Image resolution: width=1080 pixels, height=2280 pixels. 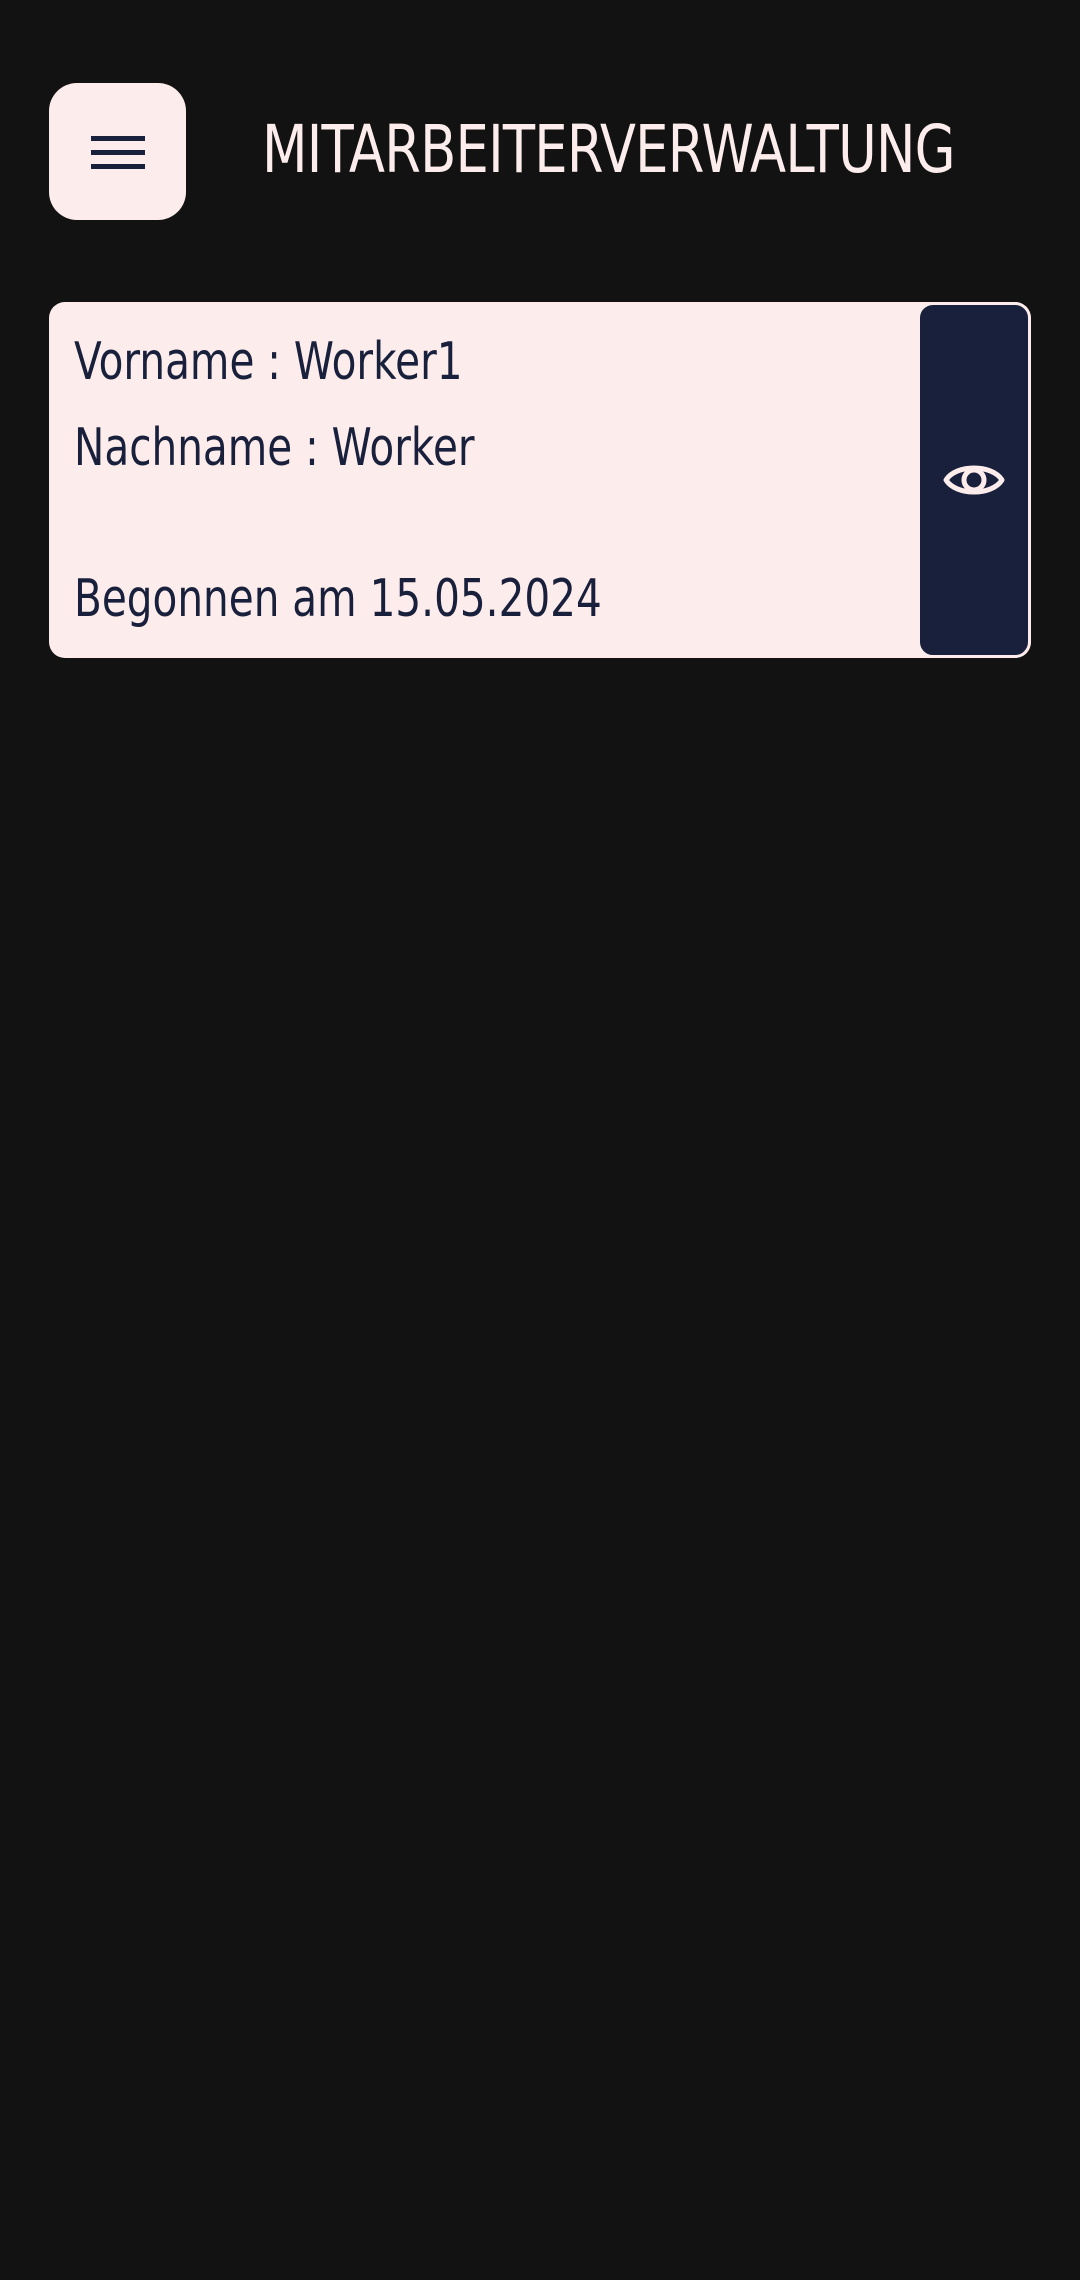 I want to click on eye-icon, so click(x=974, y=480).